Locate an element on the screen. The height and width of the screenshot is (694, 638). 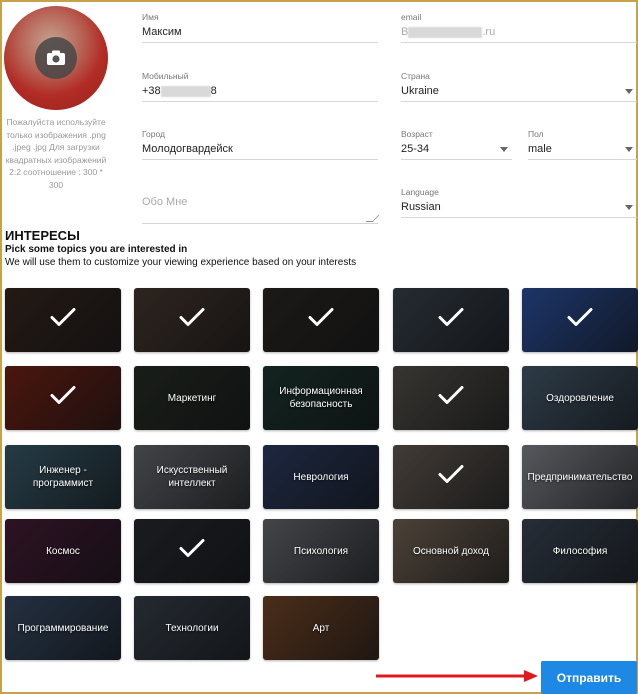
mobile-underline is located at coordinates (260, 101).